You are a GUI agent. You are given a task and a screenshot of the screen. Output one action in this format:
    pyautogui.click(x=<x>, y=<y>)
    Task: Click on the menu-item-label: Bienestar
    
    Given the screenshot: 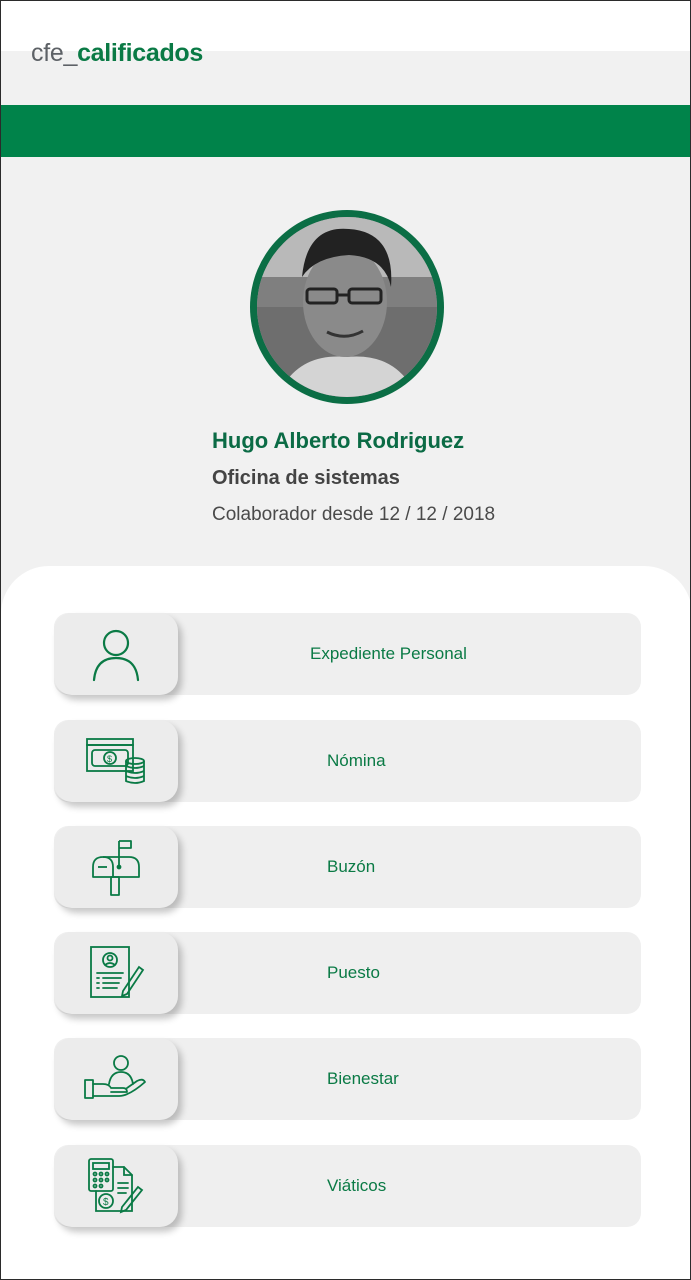 What is the action you would take?
    pyautogui.click(x=363, y=1078)
    